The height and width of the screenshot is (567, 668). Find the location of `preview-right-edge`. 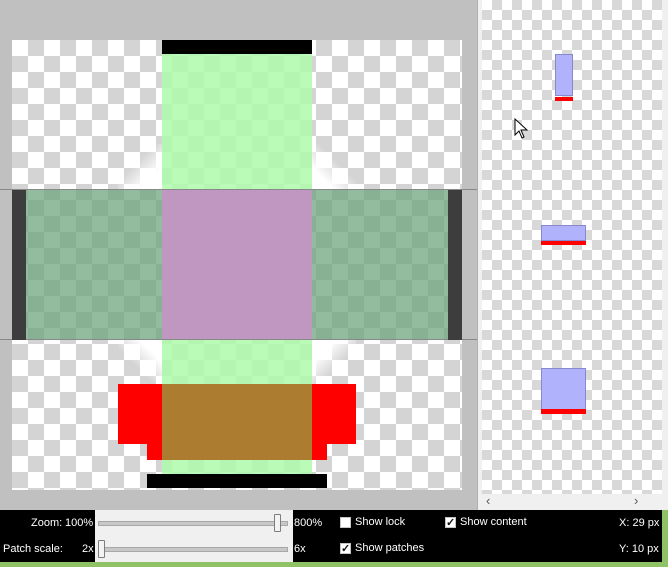

preview-right-edge is located at coordinates (665, 255).